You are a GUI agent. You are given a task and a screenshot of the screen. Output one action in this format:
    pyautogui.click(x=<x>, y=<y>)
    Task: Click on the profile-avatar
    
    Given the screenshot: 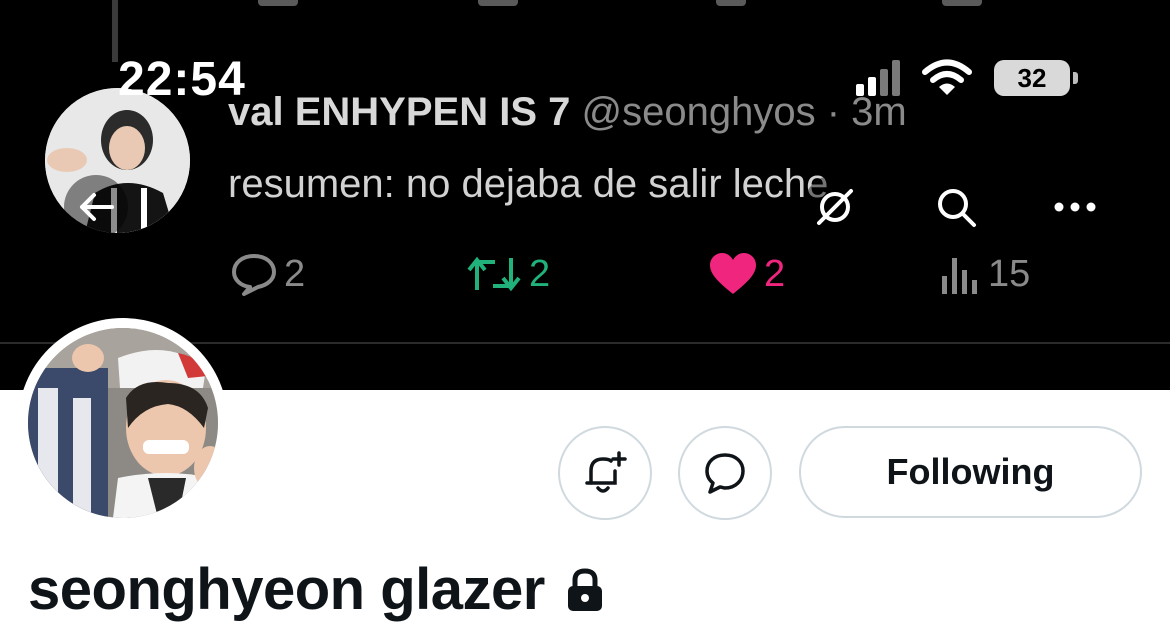 What is the action you would take?
    pyautogui.click(x=123, y=423)
    